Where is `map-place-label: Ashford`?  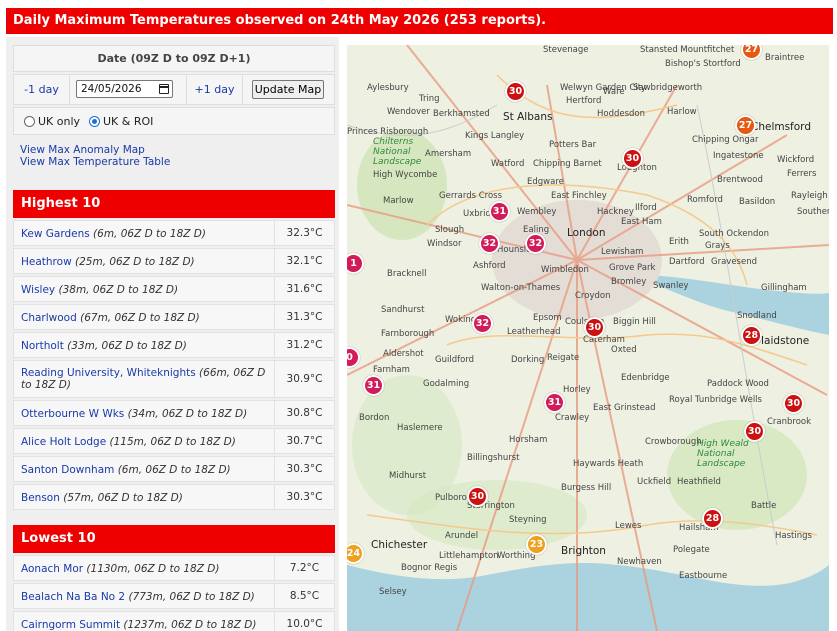
map-place-label: Ashford is located at coordinates (489, 266).